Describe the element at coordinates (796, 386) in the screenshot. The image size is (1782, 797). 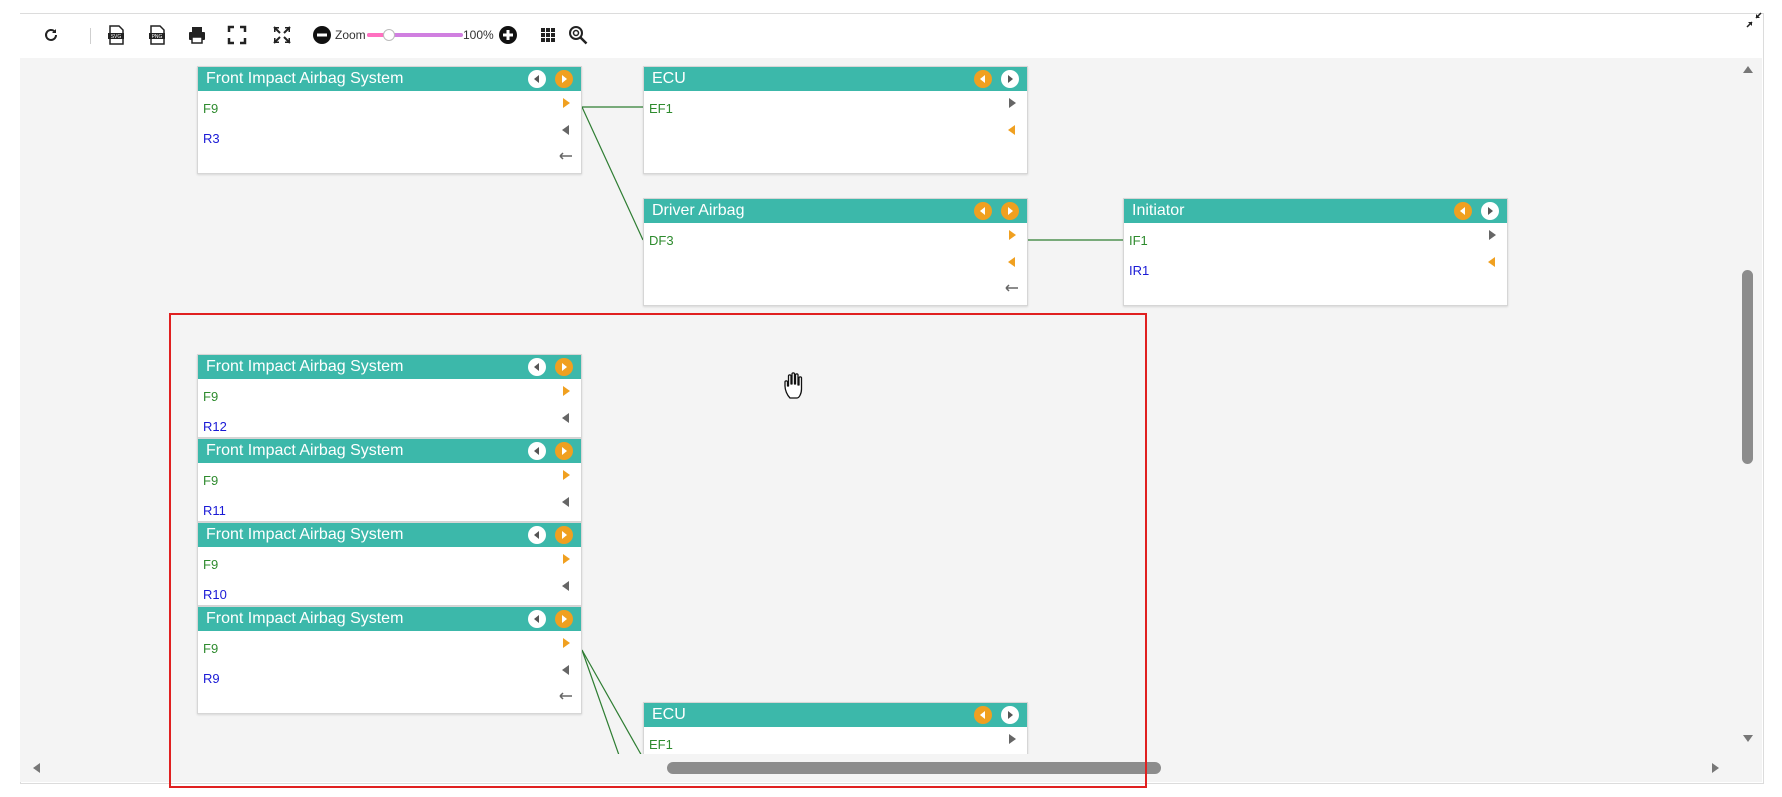
I see `hand-cursor-icon` at that location.